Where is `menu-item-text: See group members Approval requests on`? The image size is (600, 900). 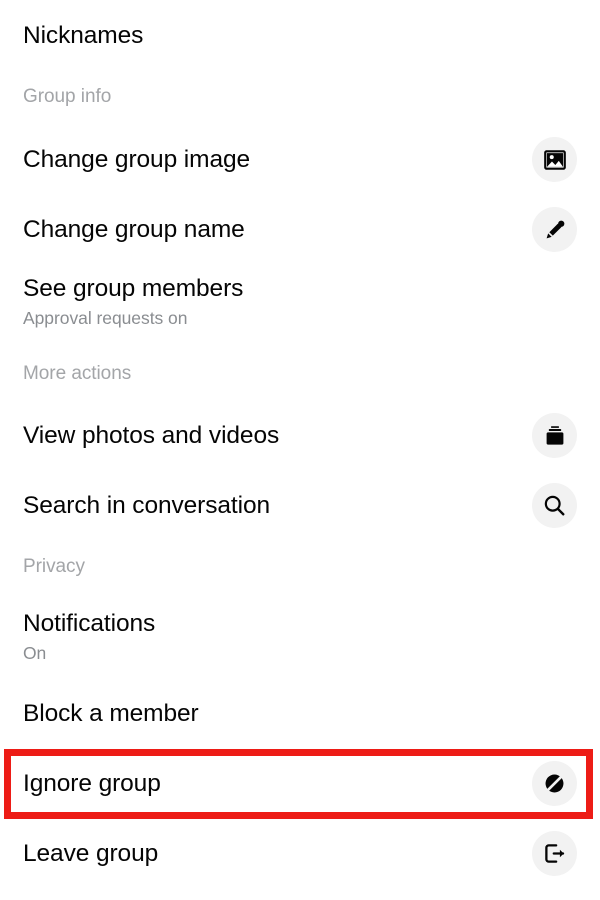
menu-item-text: See group members Approval requests on is located at coordinates (133, 301).